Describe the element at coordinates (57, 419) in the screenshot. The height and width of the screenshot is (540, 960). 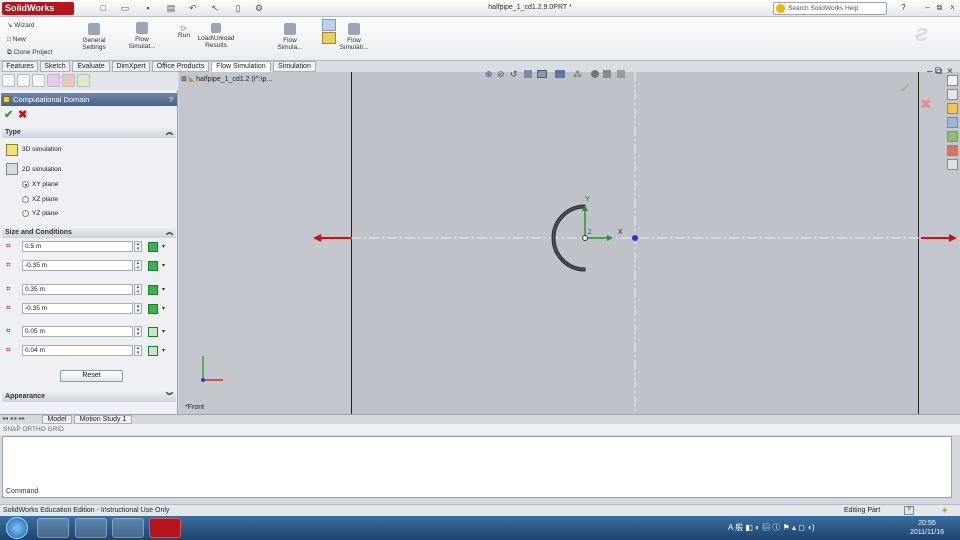
I see `tab-model: Model` at that location.